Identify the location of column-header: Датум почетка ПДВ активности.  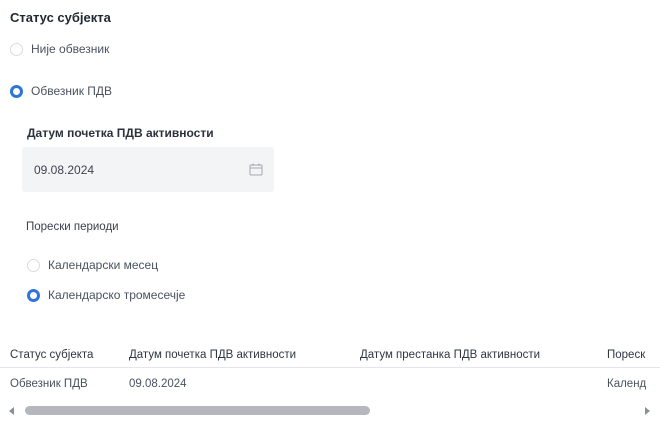
(212, 355).